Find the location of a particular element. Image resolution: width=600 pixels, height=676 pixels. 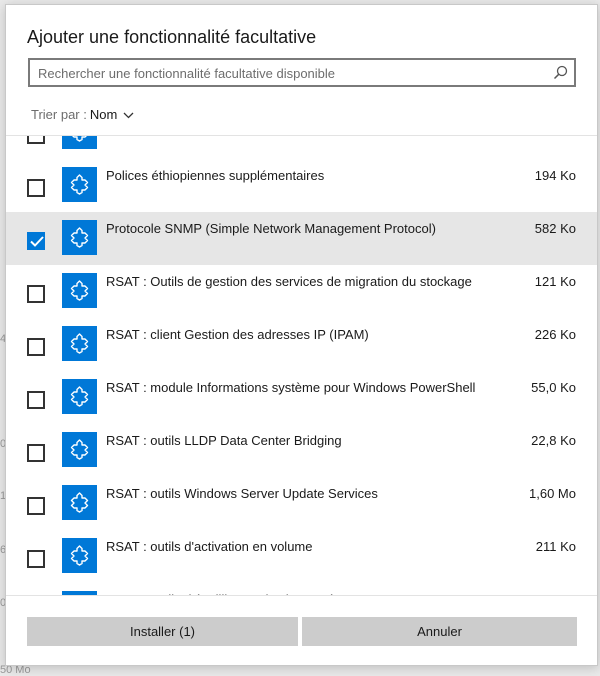

checkmark-icon is located at coordinates (37, 241).